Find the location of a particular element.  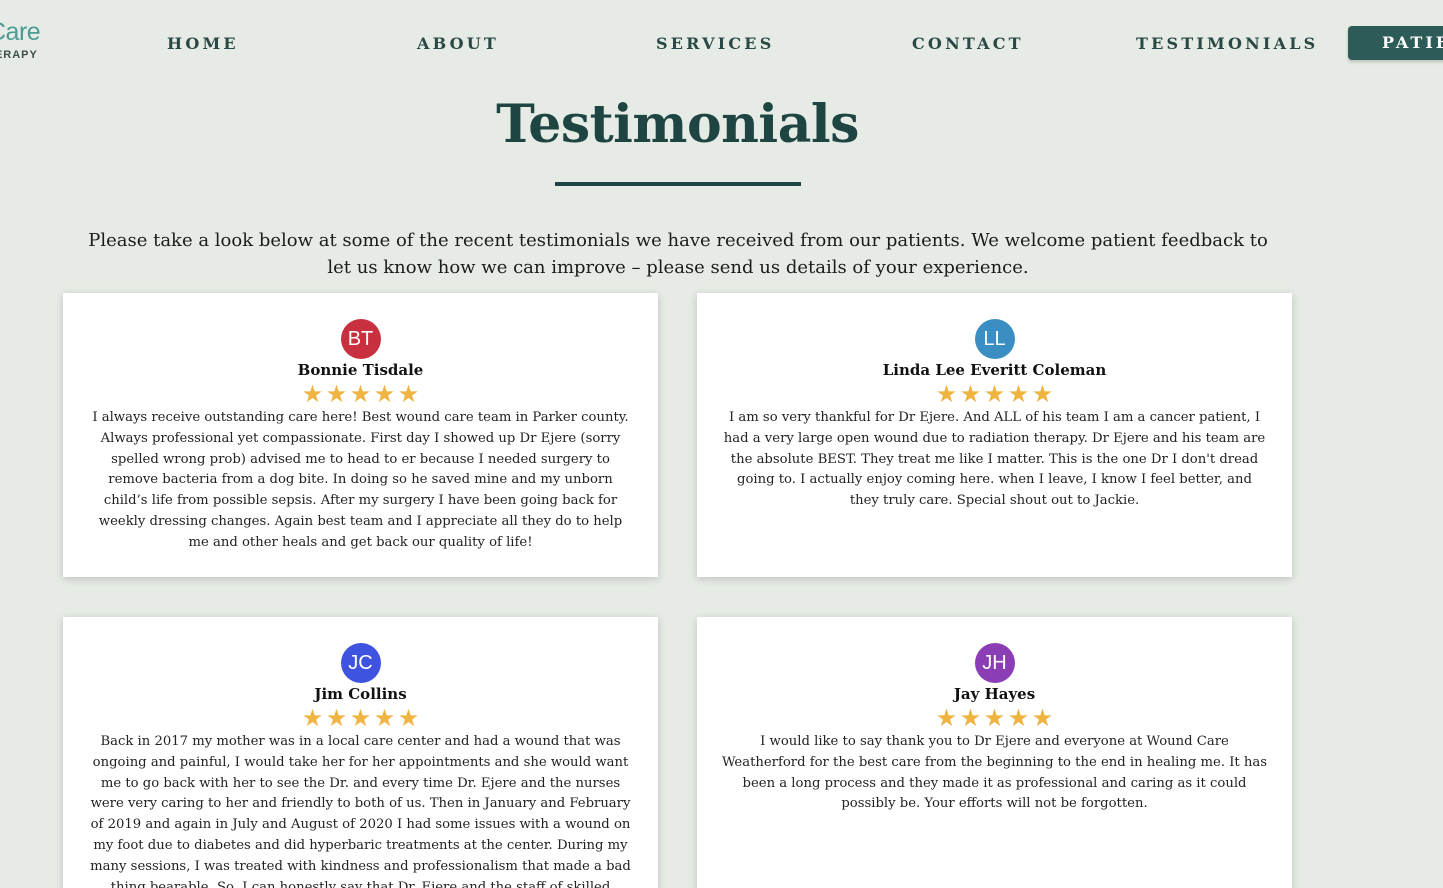

nav-about: ABOUT is located at coordinates (458, 43).